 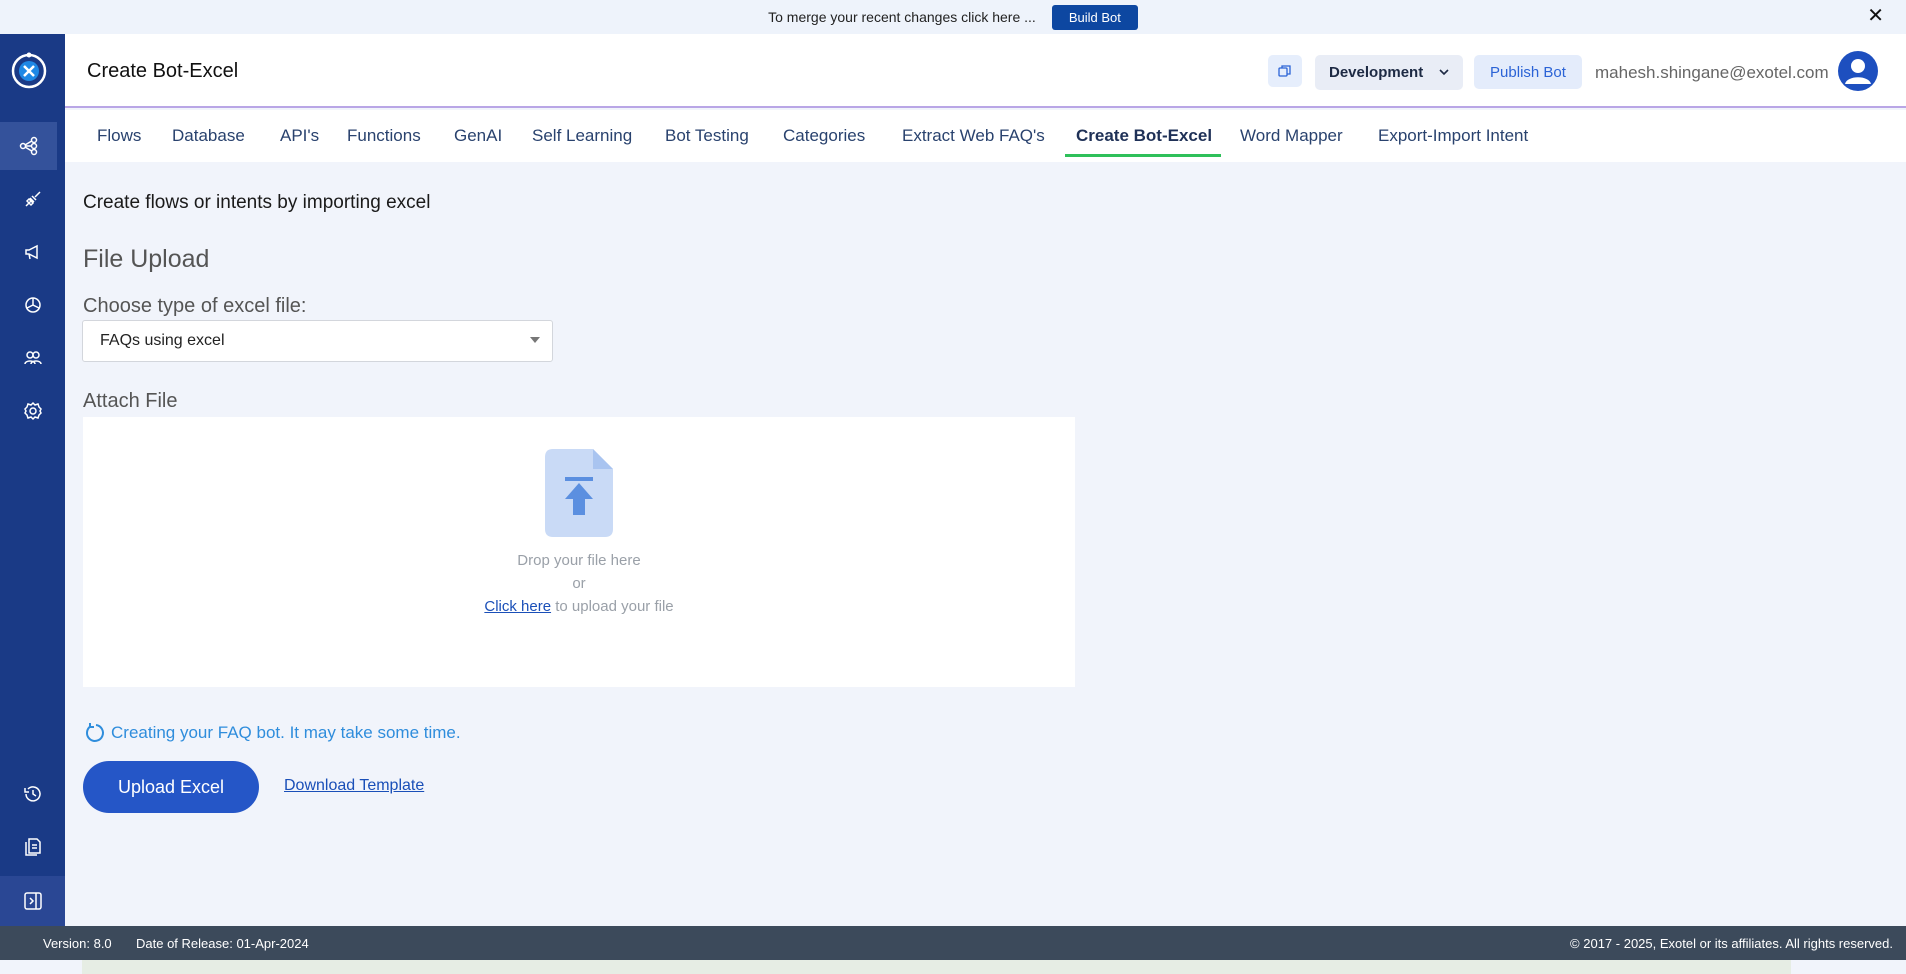 I want to click on sidebar-item-documents, so click(x=32, y=847).